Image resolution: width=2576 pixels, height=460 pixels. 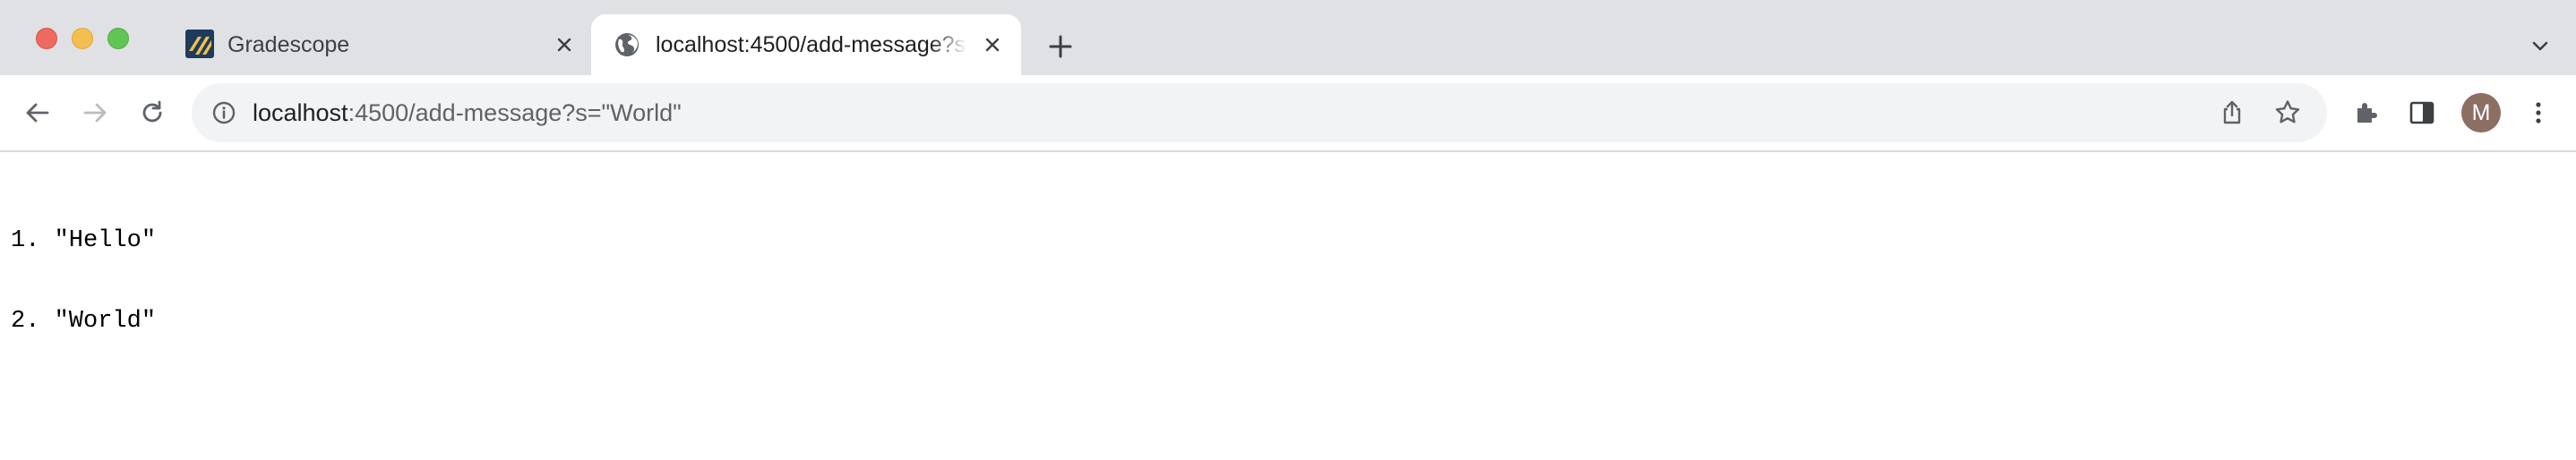 I want to click on new-tab-button, so click(x=1060, y=47).